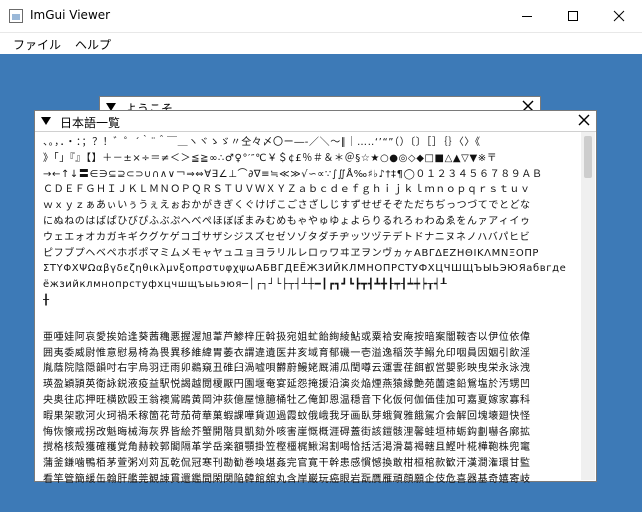 This screenshot has height=512, width=642. I want to click on japanese-title-bar: 日本語一覧, so click(315, 121).